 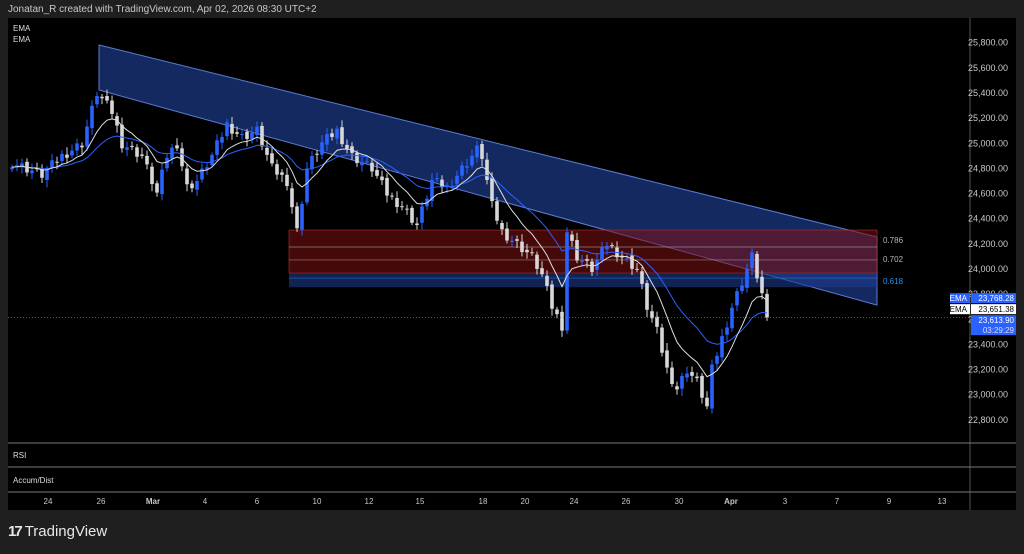 I want to click on last-price-tag: 23,613.9003:29:29, so click(x=994, y=325).